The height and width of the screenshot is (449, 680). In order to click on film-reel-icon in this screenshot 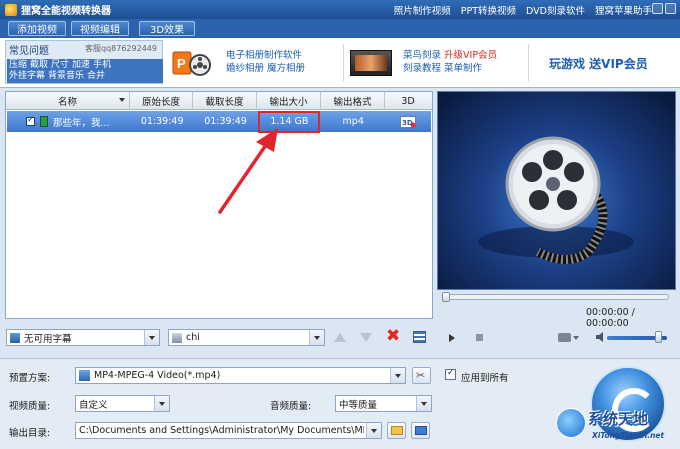, I will do `click(556, 200)`.